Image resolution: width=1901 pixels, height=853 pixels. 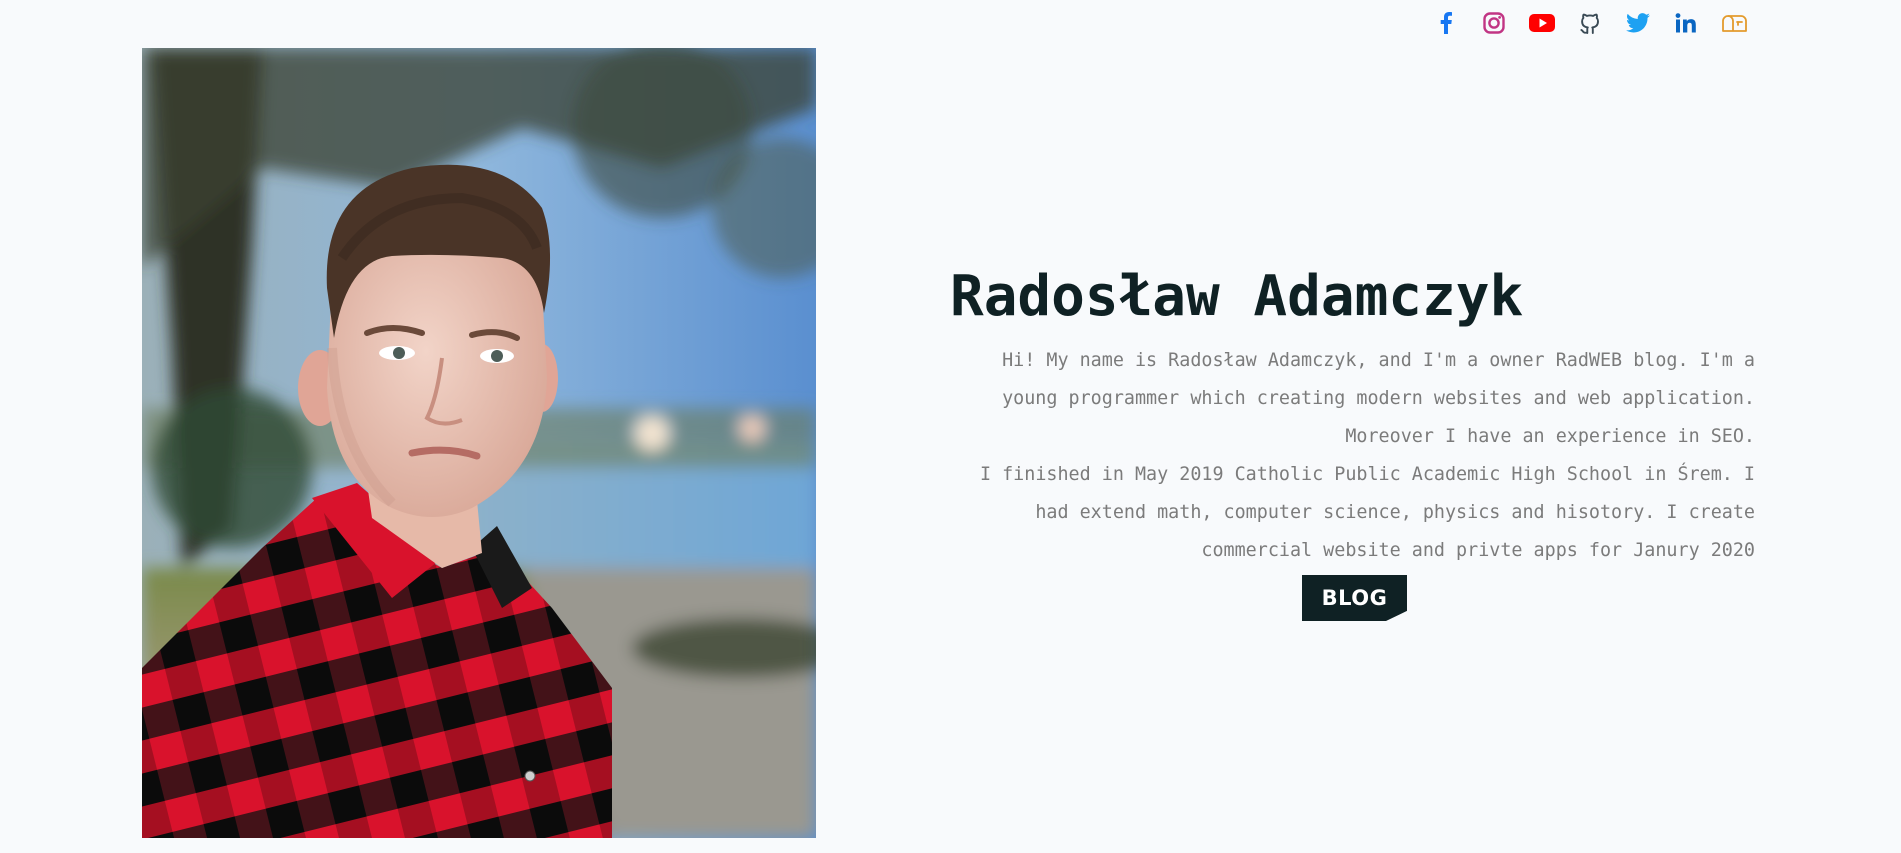 What do you see at coordinates (1354, 598) in the screenshot?
I see `blog-button: BLOG` at bounding box center [1354, 598].